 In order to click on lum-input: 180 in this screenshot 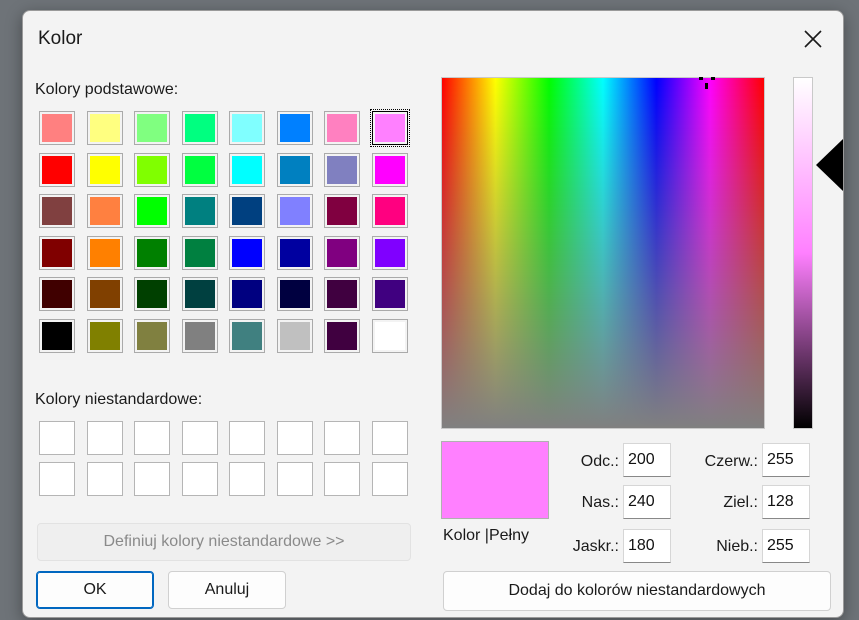, I will do `click(647, 546)`.